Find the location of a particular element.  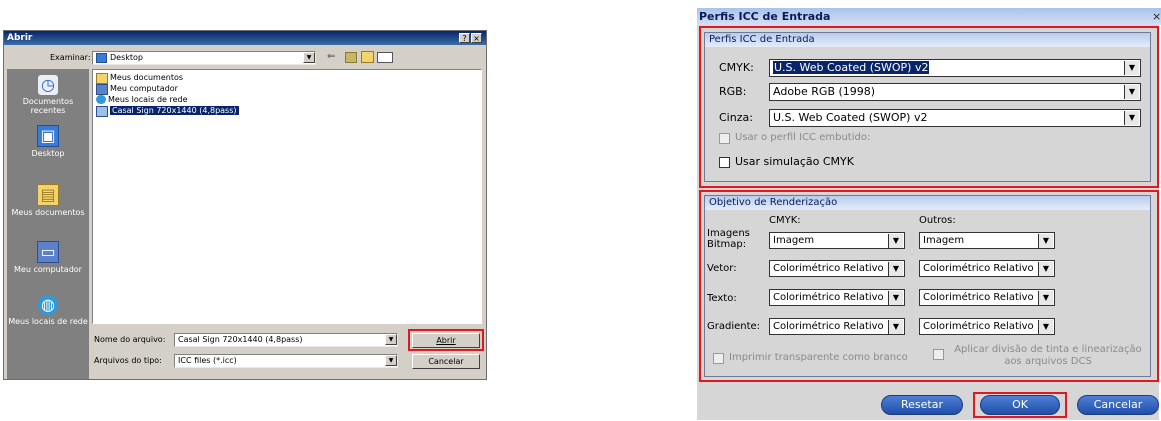

list-item: Meu computador is located at coordinates (137, 89).